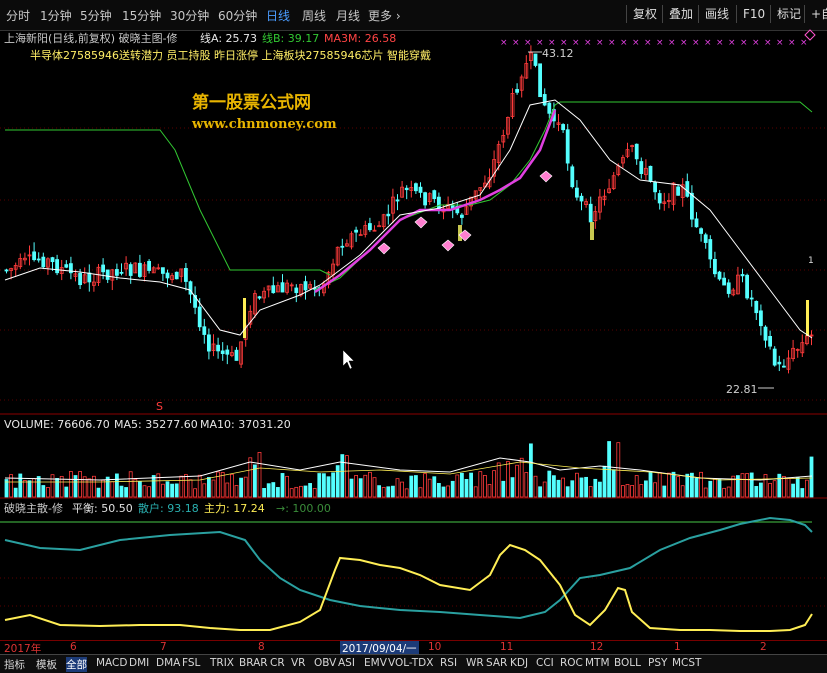 The image size is (827, 673). What do you see at coordinates (139, 663) in the screenshot?
I see `indicator-tab-4: DMI` at bounding box center [139, 663].